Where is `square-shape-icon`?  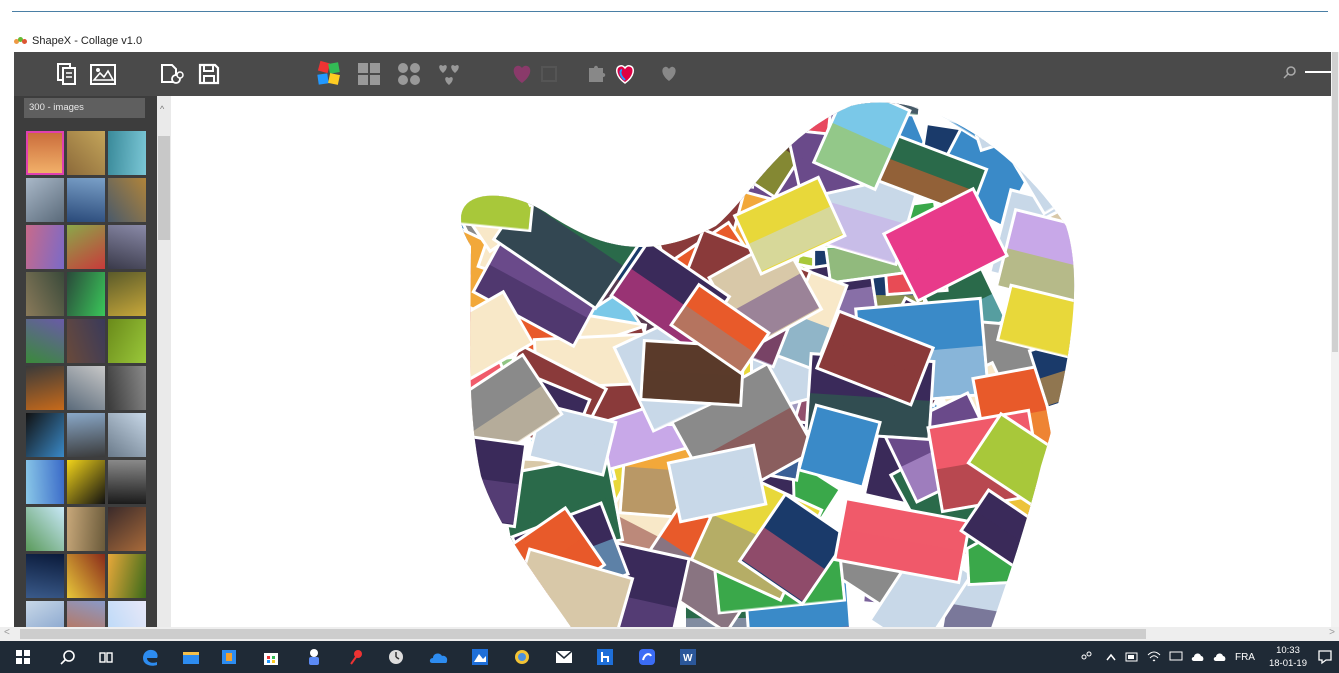
square-shape-icon is located at coordinates (549, 74).